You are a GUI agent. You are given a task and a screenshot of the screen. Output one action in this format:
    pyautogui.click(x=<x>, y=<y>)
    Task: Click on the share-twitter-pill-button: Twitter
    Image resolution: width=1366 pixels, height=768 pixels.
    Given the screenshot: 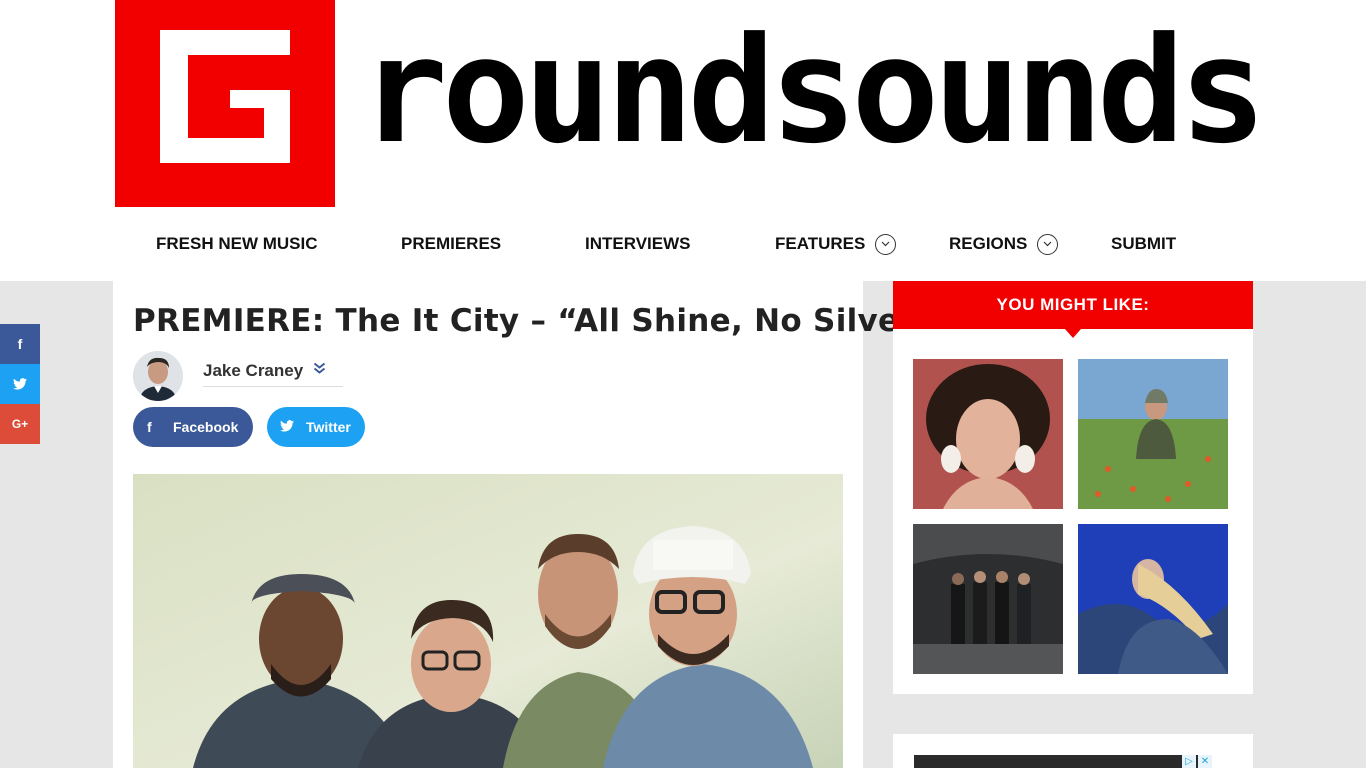 What is the action you would take?
    pyautogui.click(x=316, y=427)
    